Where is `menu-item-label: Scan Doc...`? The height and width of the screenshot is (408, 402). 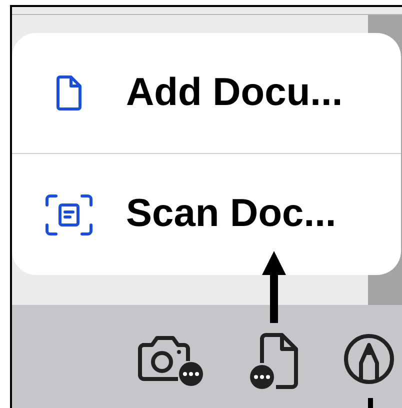
menu-item-label: Scan Doc... is located at coordinates (231, 214).